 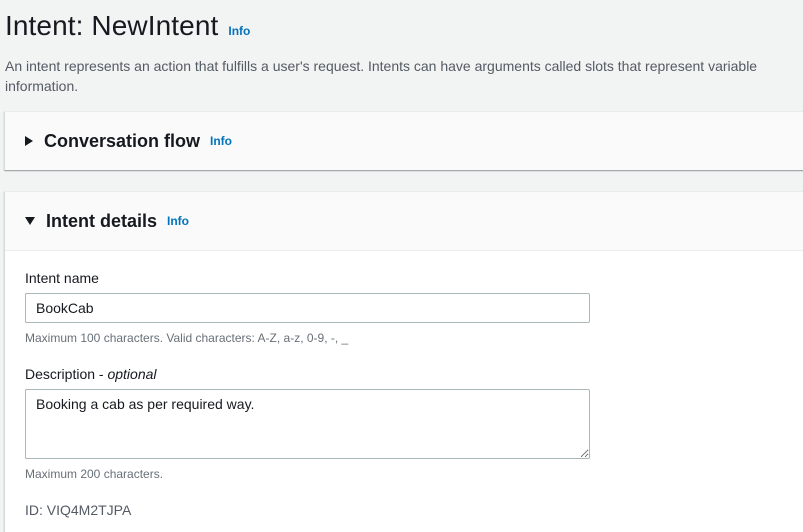 What do you see at coordinates (29, 141) in the screenshot?
I see `caret-right-icon` at bounding box center [29, 141].